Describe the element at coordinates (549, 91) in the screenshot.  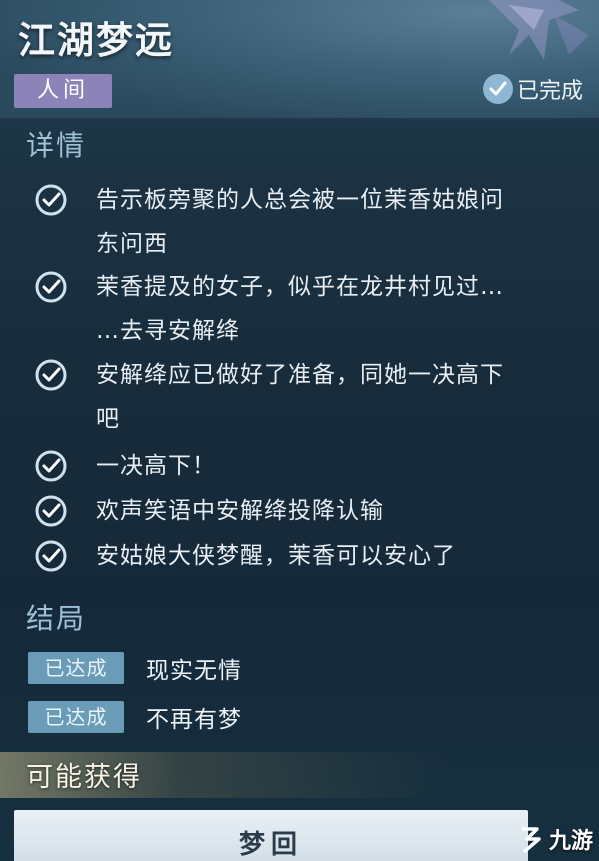
I see `completed-label: 已完成` at that location.